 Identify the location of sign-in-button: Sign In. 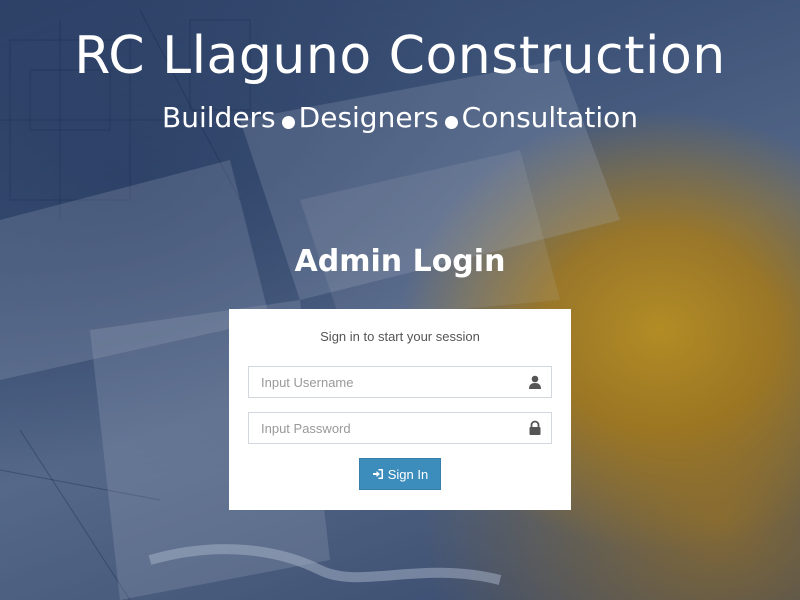
(400, 474).